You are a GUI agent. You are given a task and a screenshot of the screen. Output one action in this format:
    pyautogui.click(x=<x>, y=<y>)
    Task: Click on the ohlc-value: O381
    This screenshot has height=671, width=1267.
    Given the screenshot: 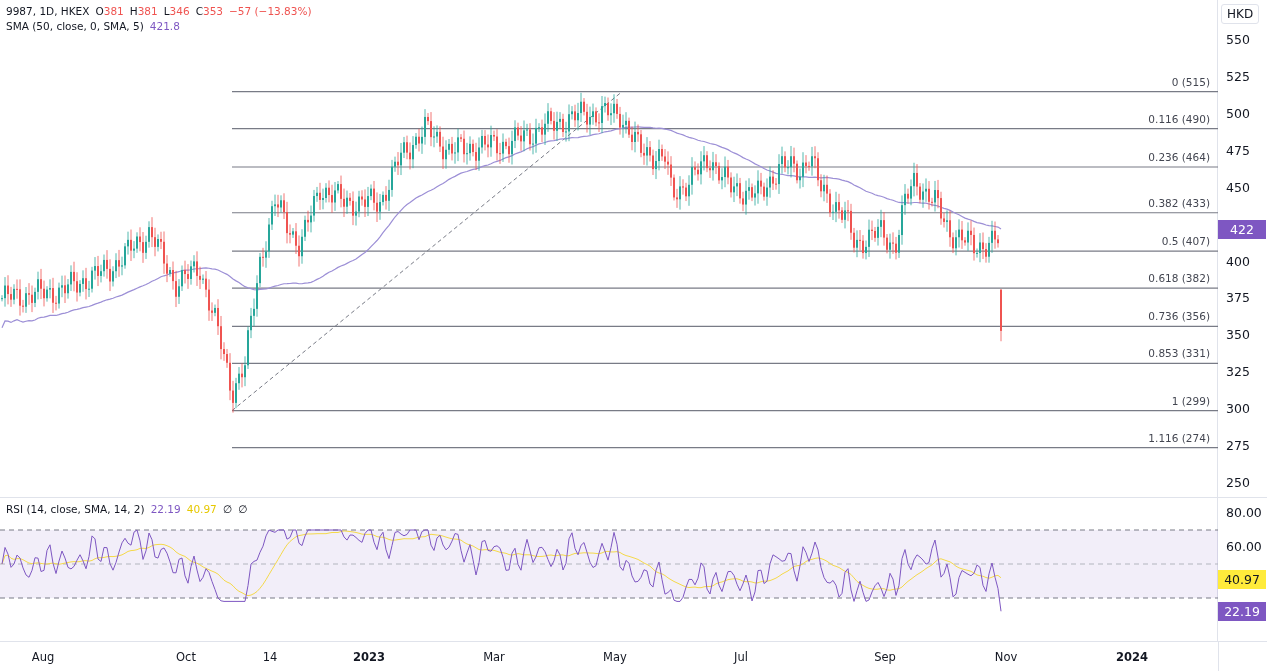 What is the action you would take?
    pyautogui.click(x=109, y=11)
    